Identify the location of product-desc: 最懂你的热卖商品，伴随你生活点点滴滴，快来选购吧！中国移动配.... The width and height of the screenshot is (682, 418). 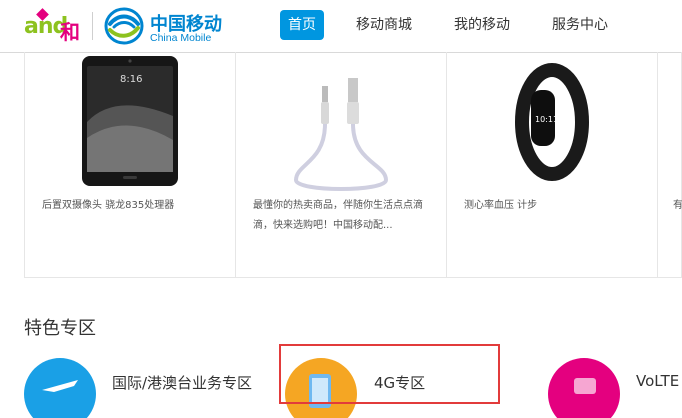
(338, 215).